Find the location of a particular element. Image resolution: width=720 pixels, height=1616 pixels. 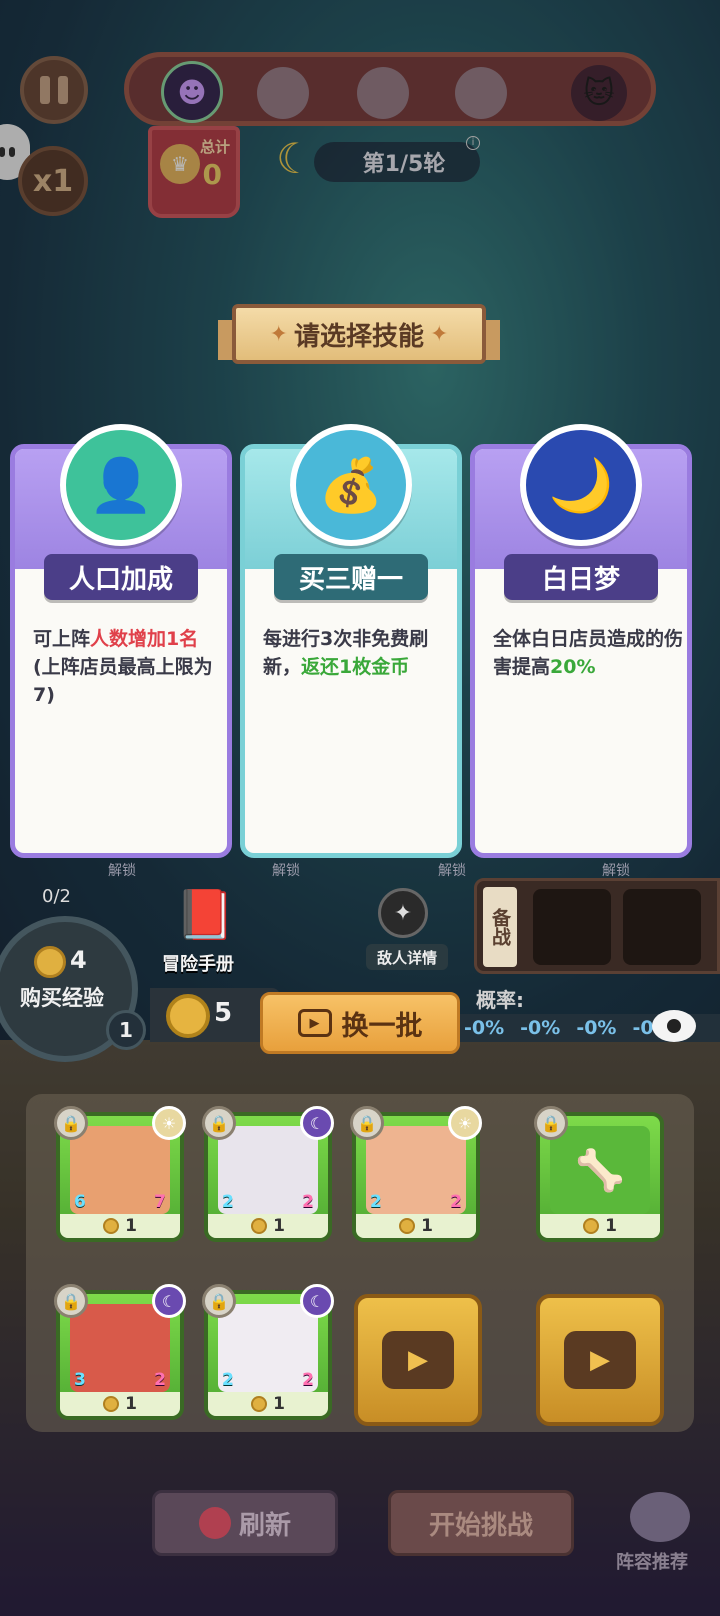

shop-hero-card: 🔒 ☾ 3 2 1 is located at coordinates (120, 1352).